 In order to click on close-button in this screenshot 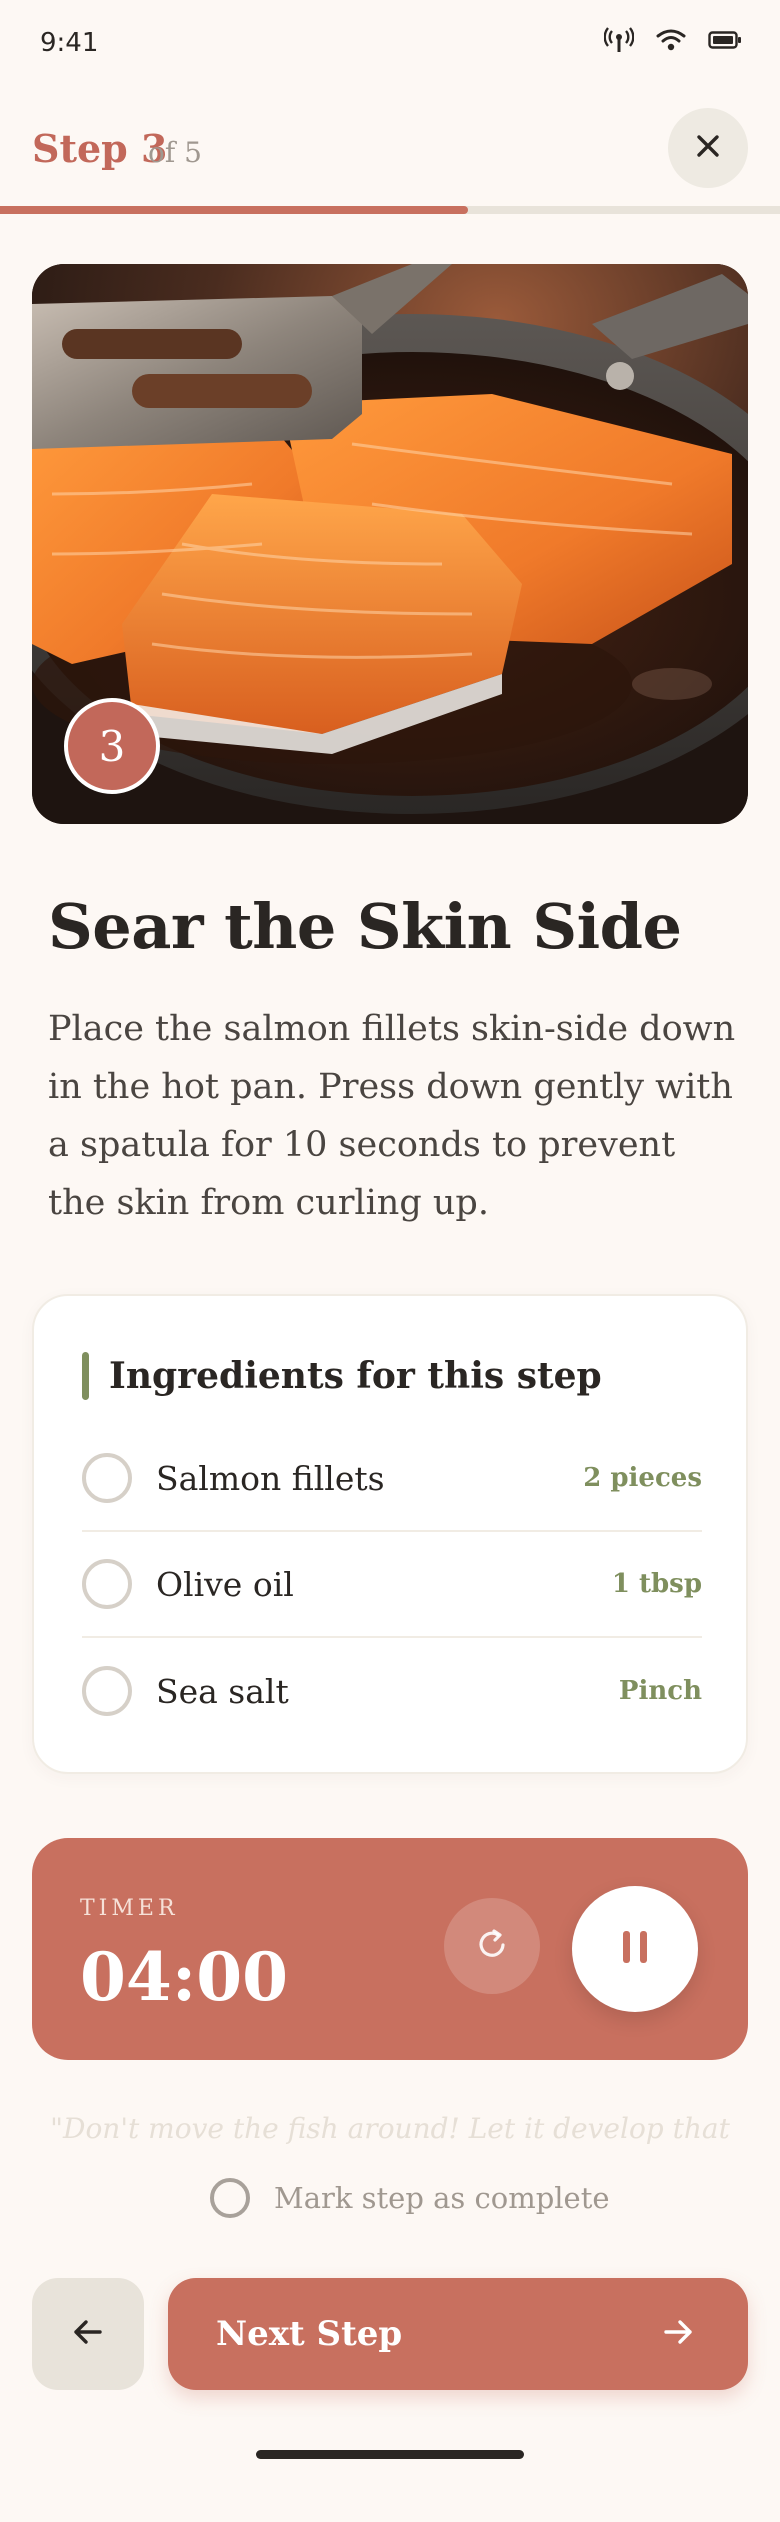, I will do `click(708, 148)`.